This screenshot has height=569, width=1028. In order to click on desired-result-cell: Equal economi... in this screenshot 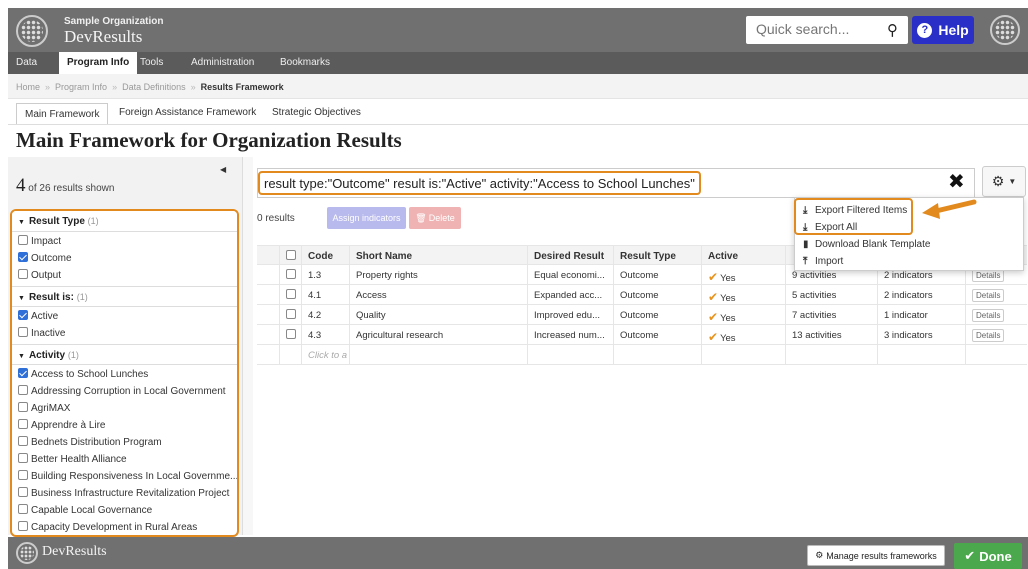, I will do `click(570, 274)`.